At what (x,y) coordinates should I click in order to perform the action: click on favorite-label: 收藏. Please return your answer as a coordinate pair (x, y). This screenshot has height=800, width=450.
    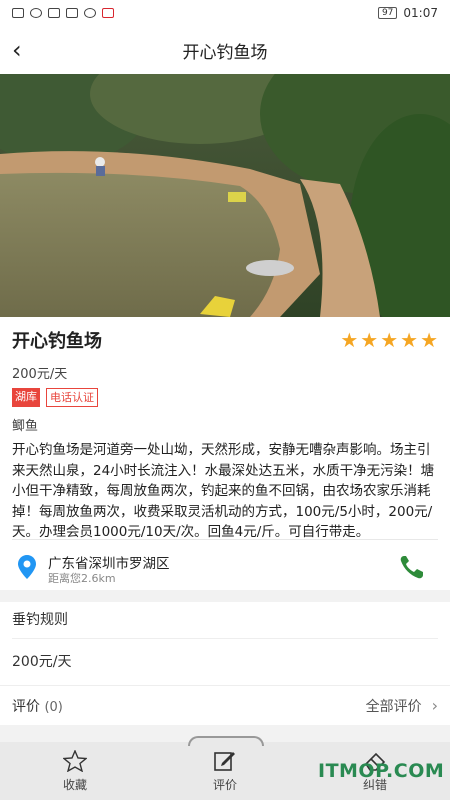
    Looking at the image, I should click on (74, 784).